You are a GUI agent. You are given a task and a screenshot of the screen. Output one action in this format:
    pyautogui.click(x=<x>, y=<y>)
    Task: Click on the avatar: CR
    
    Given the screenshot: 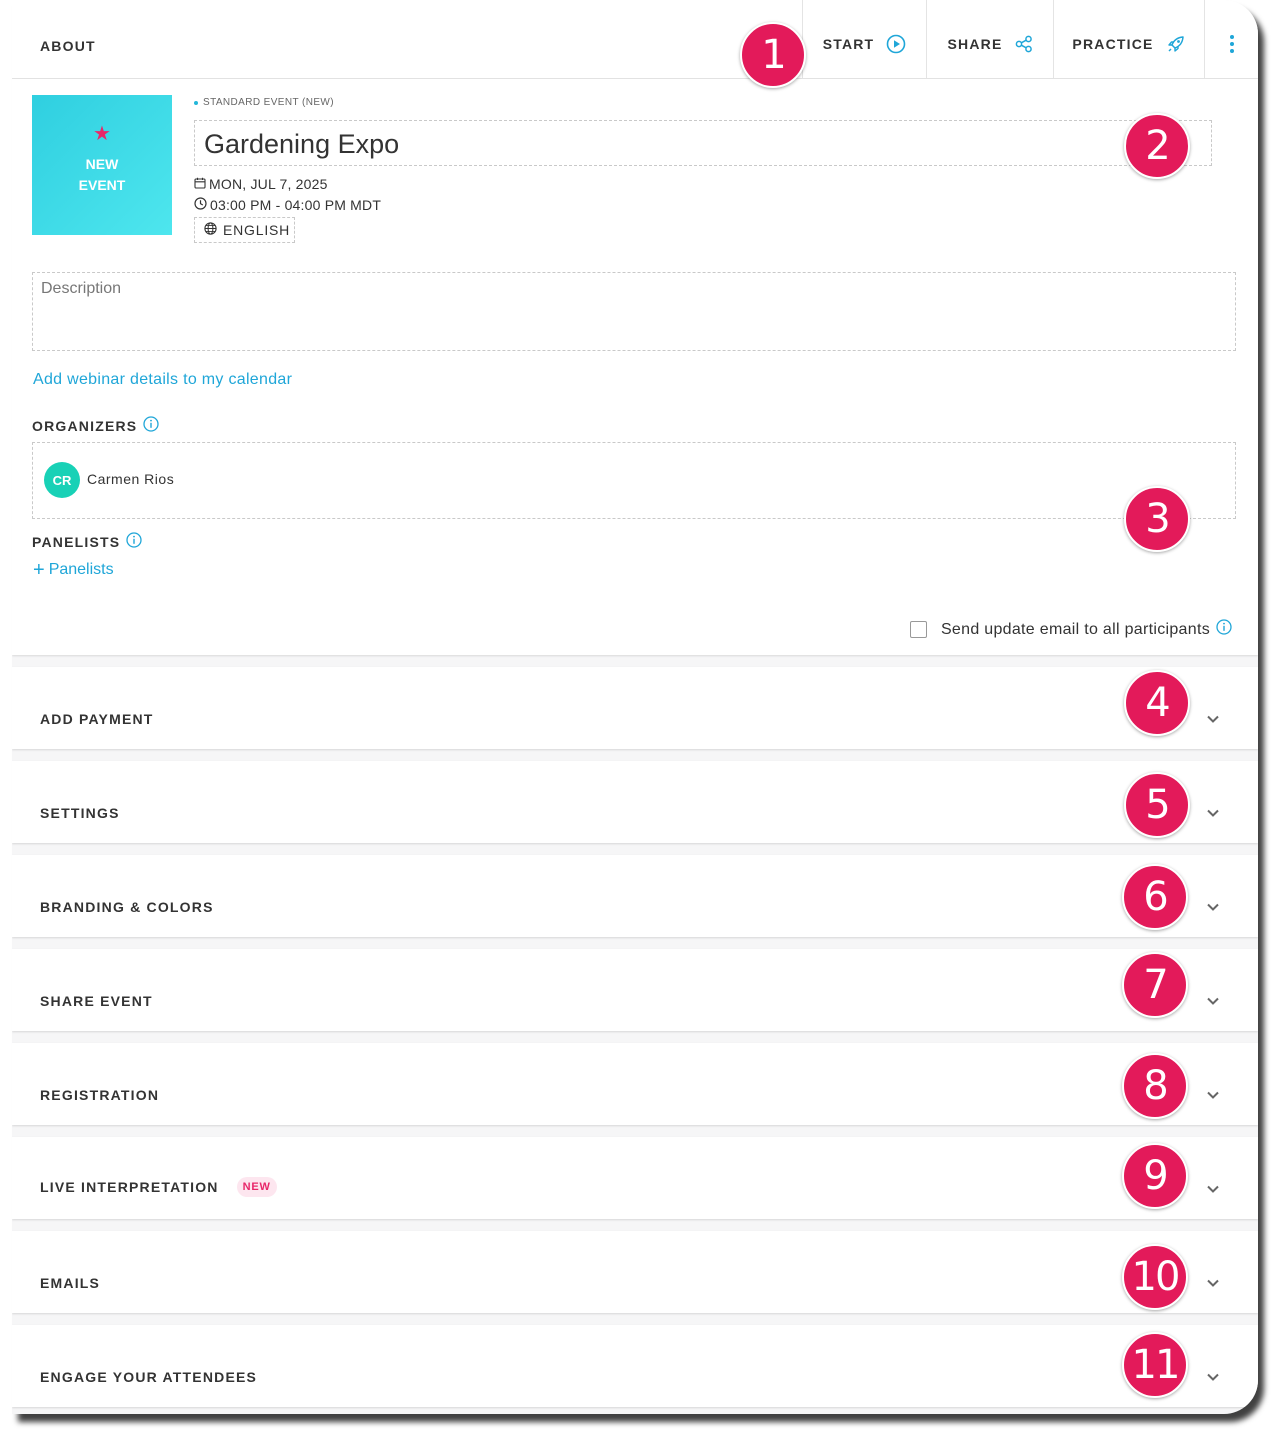 What is the action you would take?
    pyautogui.click(x=62, y=480)
    